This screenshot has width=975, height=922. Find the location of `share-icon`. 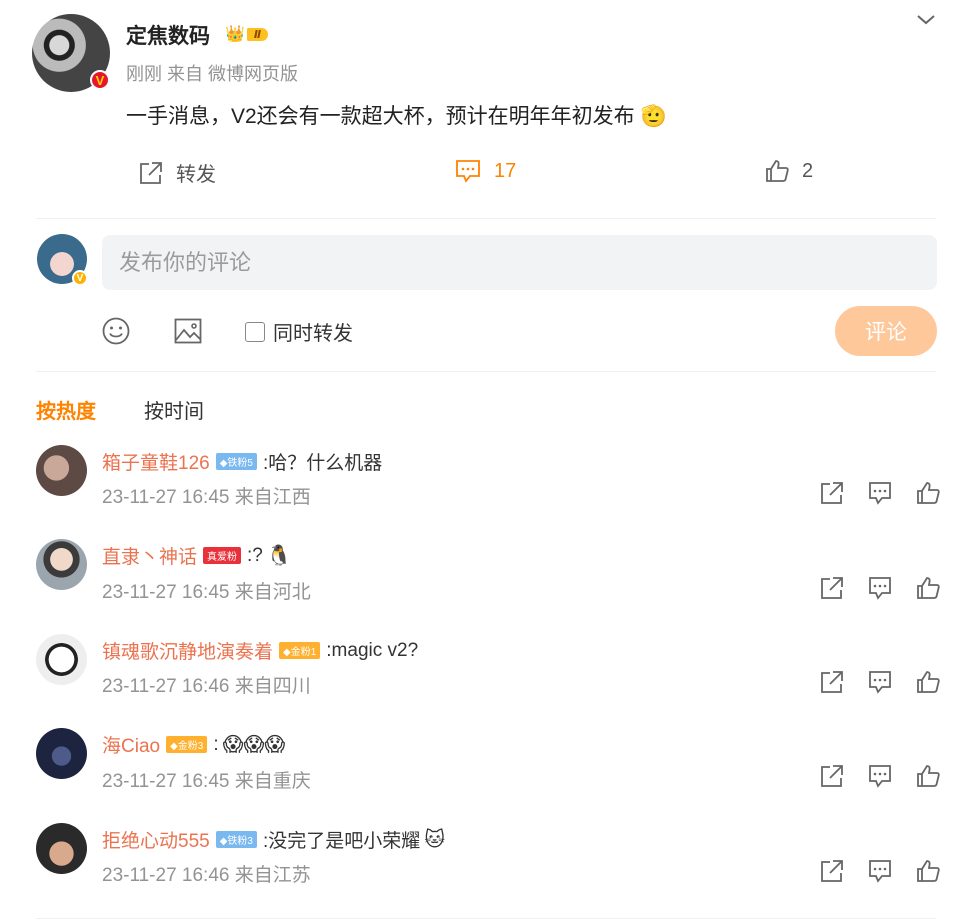

share-icon is located at coordinates (151, 172).